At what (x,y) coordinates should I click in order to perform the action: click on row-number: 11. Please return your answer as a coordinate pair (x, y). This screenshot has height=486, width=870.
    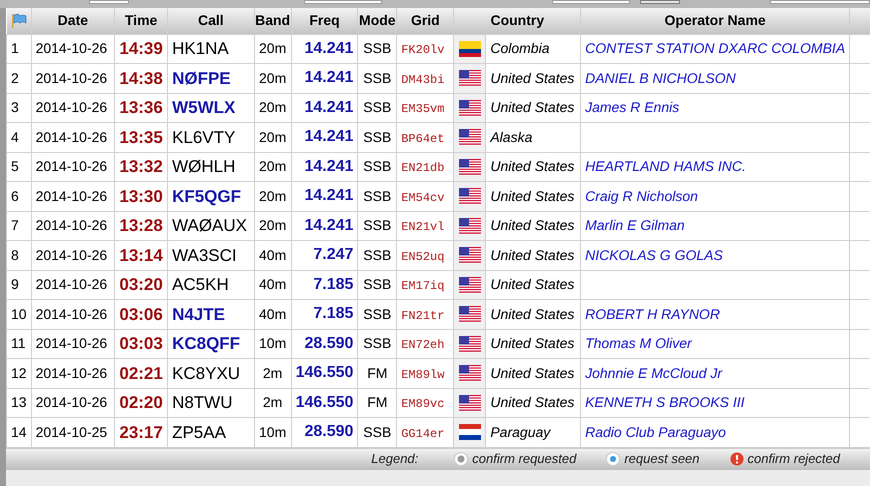
    Looking at the image, I should click on (18, 343).